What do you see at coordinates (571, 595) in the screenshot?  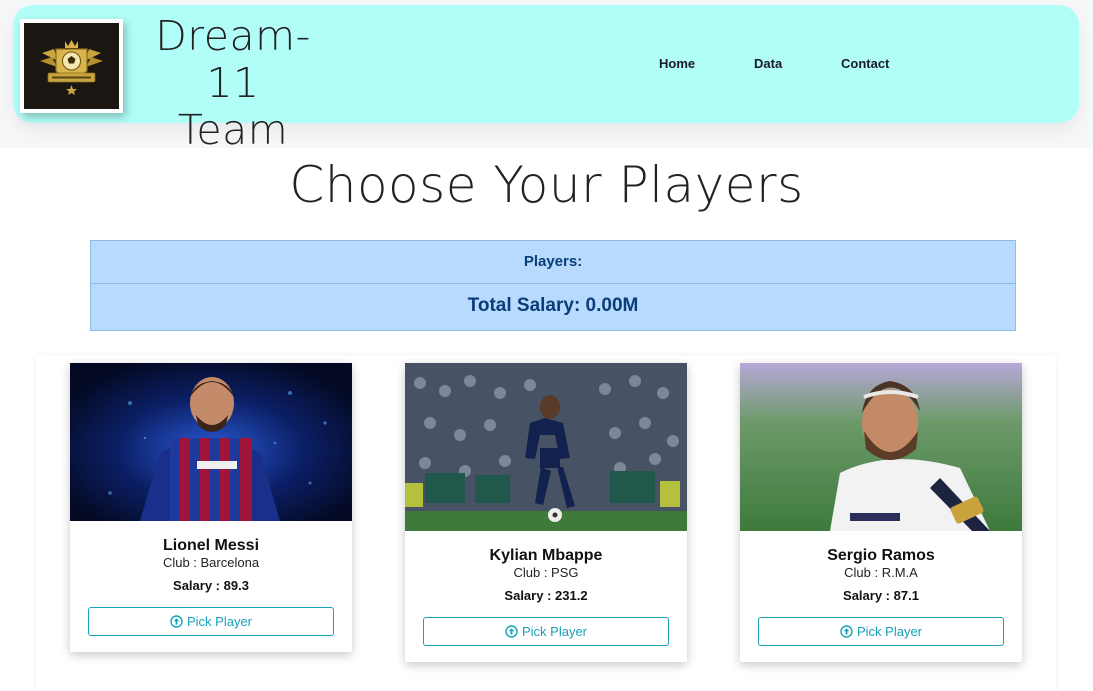 I see `salary-value: 231.2` at bounding box center [571, 595].